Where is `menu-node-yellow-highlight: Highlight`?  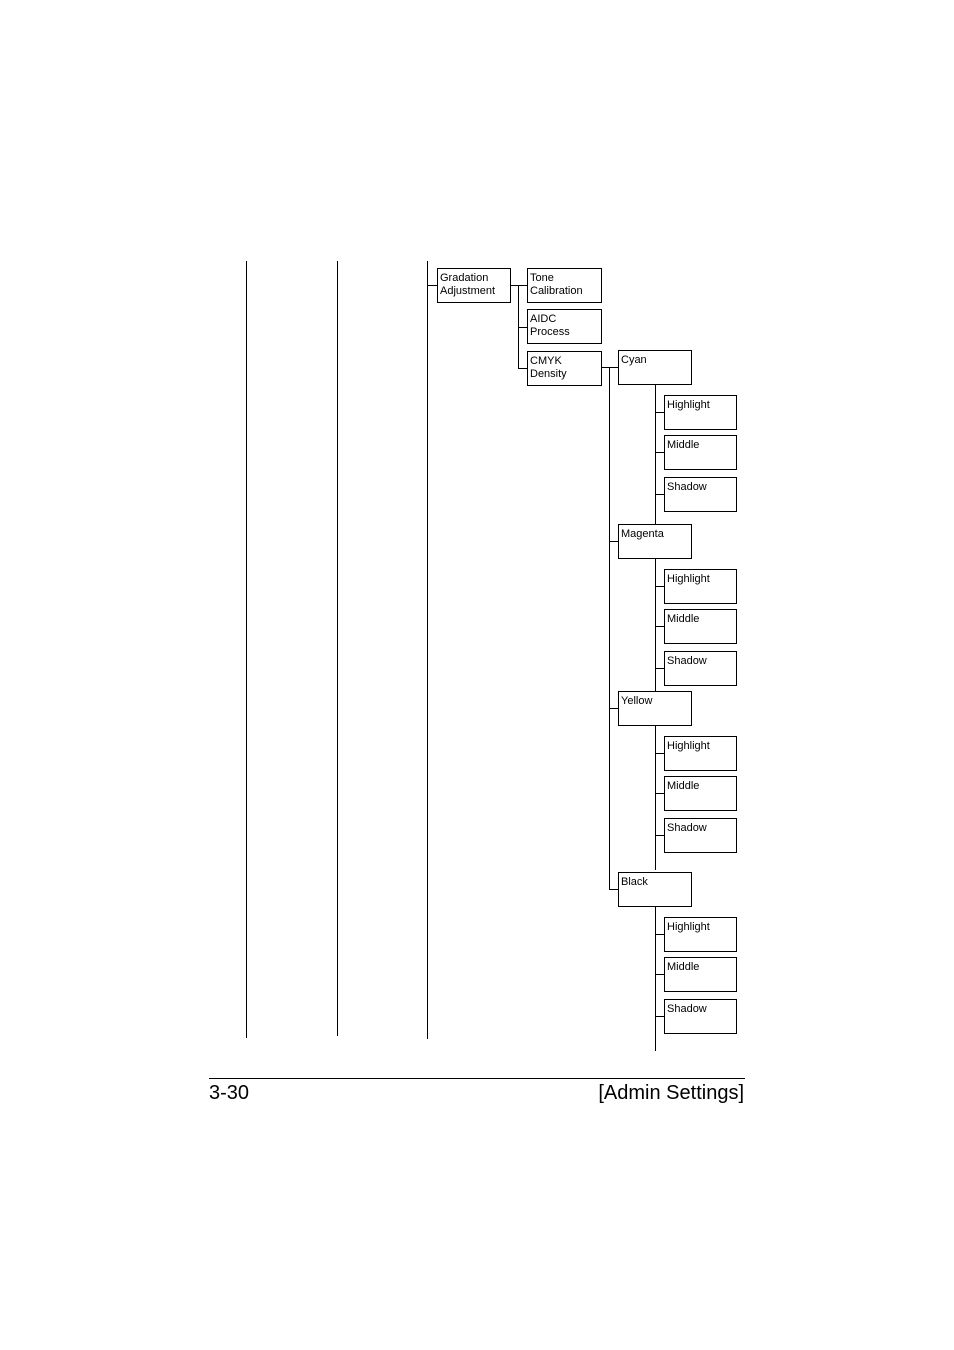 menu-node-yellow-highlight: Highlight is located at coordinates (700, 753).